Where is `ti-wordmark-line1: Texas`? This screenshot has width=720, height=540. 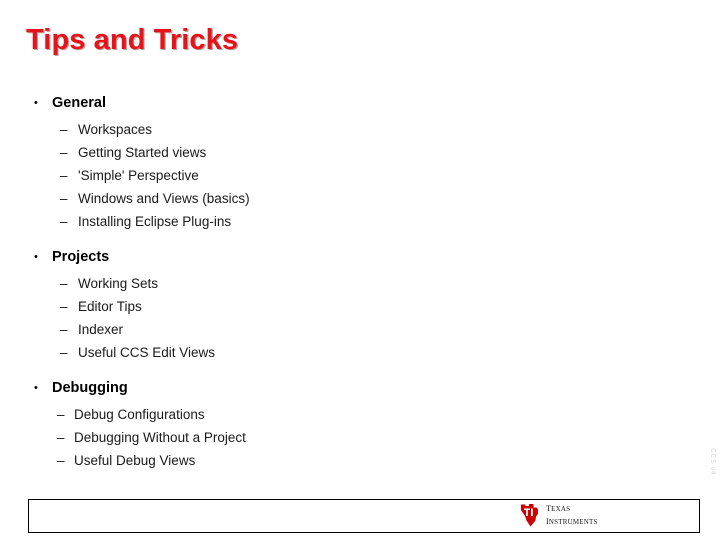
ti-wordmark-line1: Texas is located at coordinates (558, 508).